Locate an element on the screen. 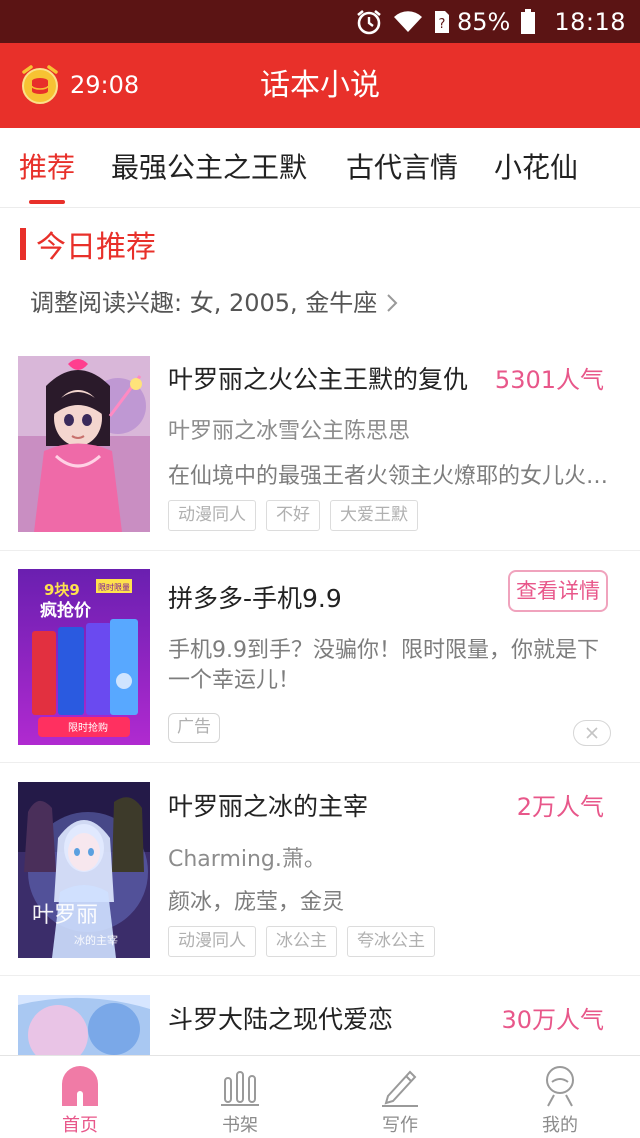 This screenshot has height=1138, width=640. close-ad-button is located at coordinates (592, 733).